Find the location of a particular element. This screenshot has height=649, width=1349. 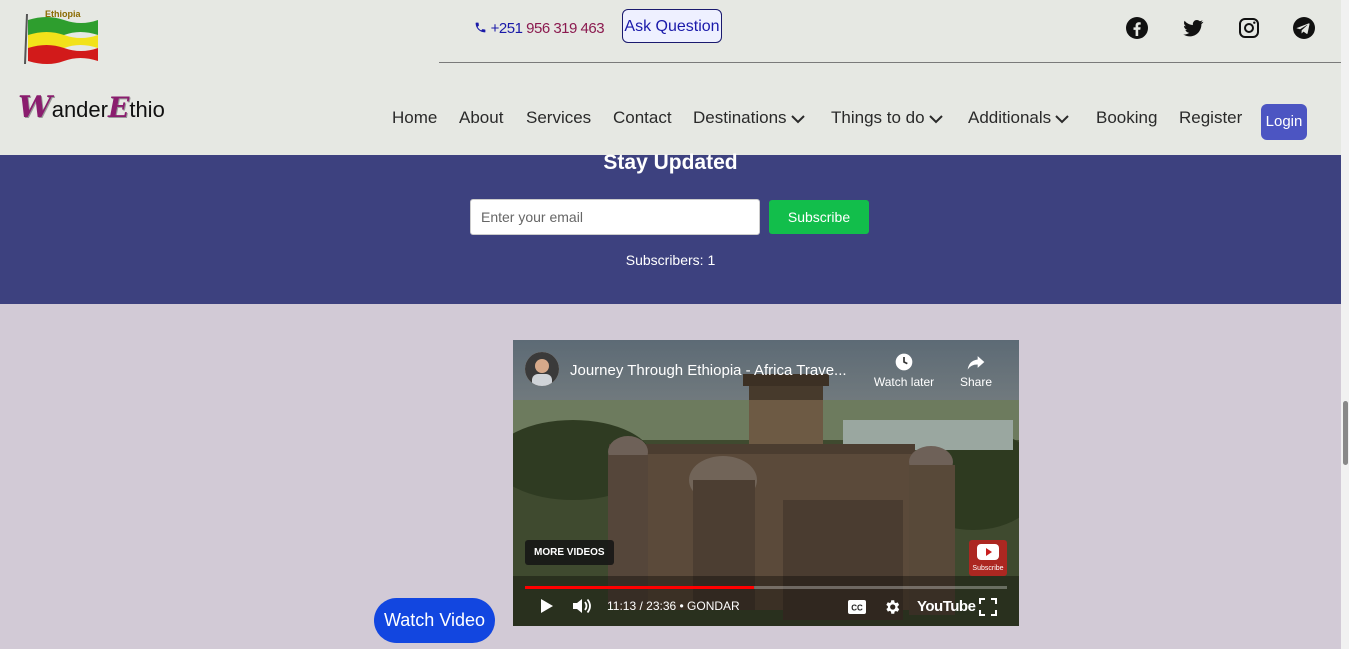

watch-later-label: Watch later is located at coordinates (904, 382).